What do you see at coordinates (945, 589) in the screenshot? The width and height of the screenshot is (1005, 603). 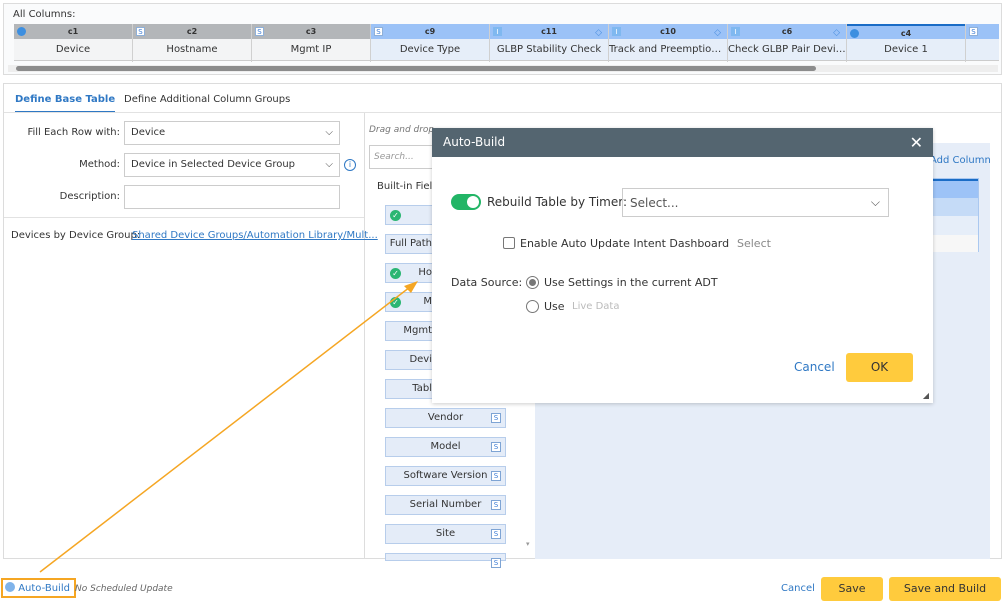 I see `save-and-build-button: Save and Build` at bounding box center [945, 589].